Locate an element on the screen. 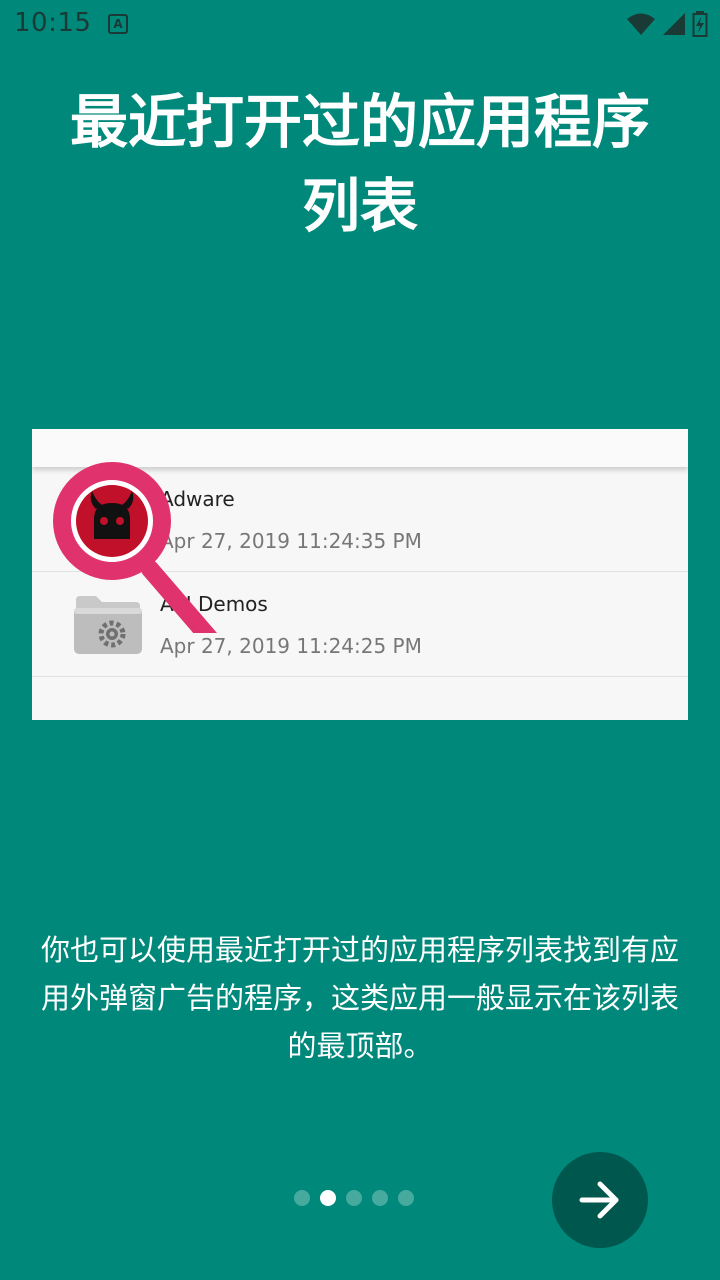  battery-charging-icon is located at coordinates (700, 24).